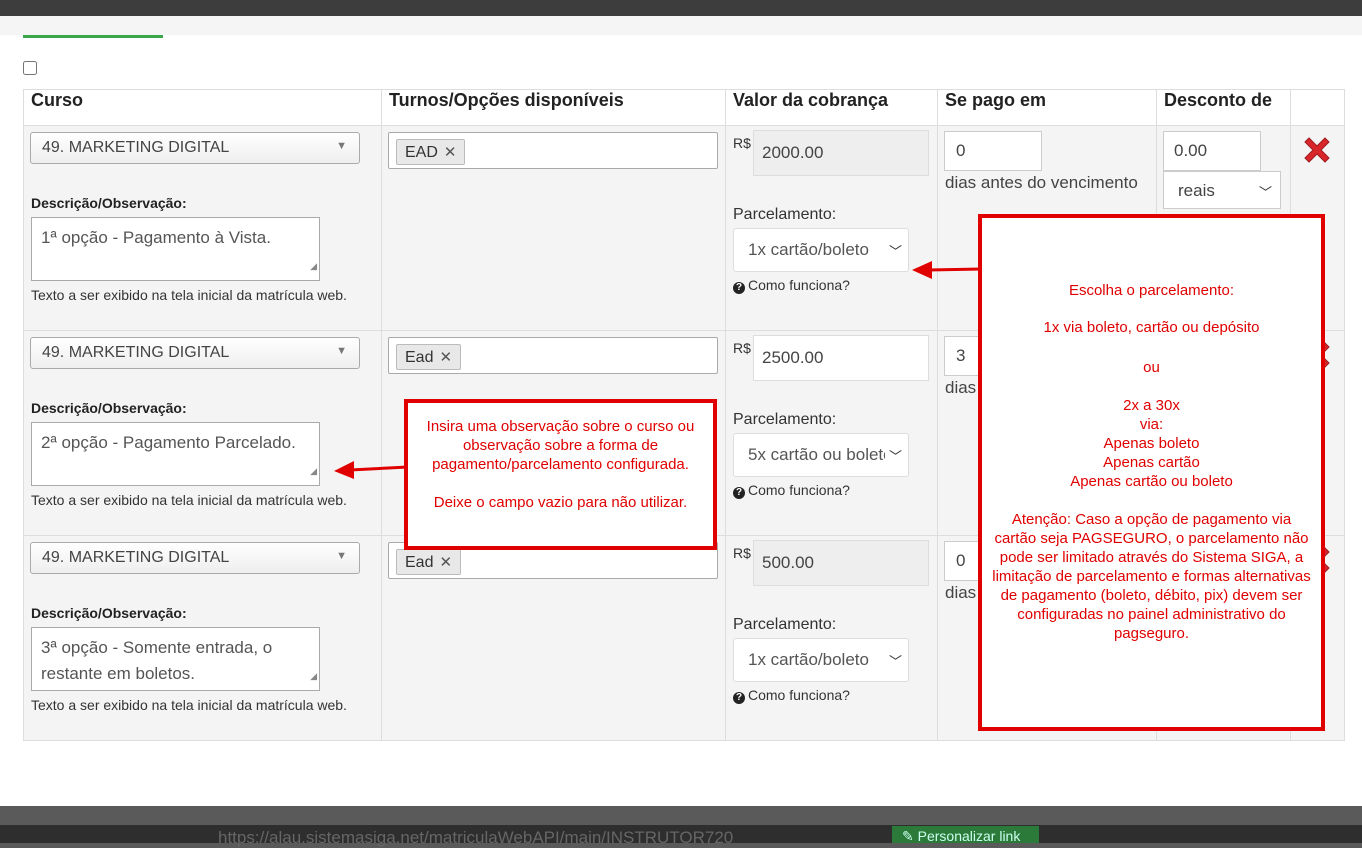 This screenshot has width=1362, height=848. I want to click on callout-line: 2x a 30x, so click(1151, 405).